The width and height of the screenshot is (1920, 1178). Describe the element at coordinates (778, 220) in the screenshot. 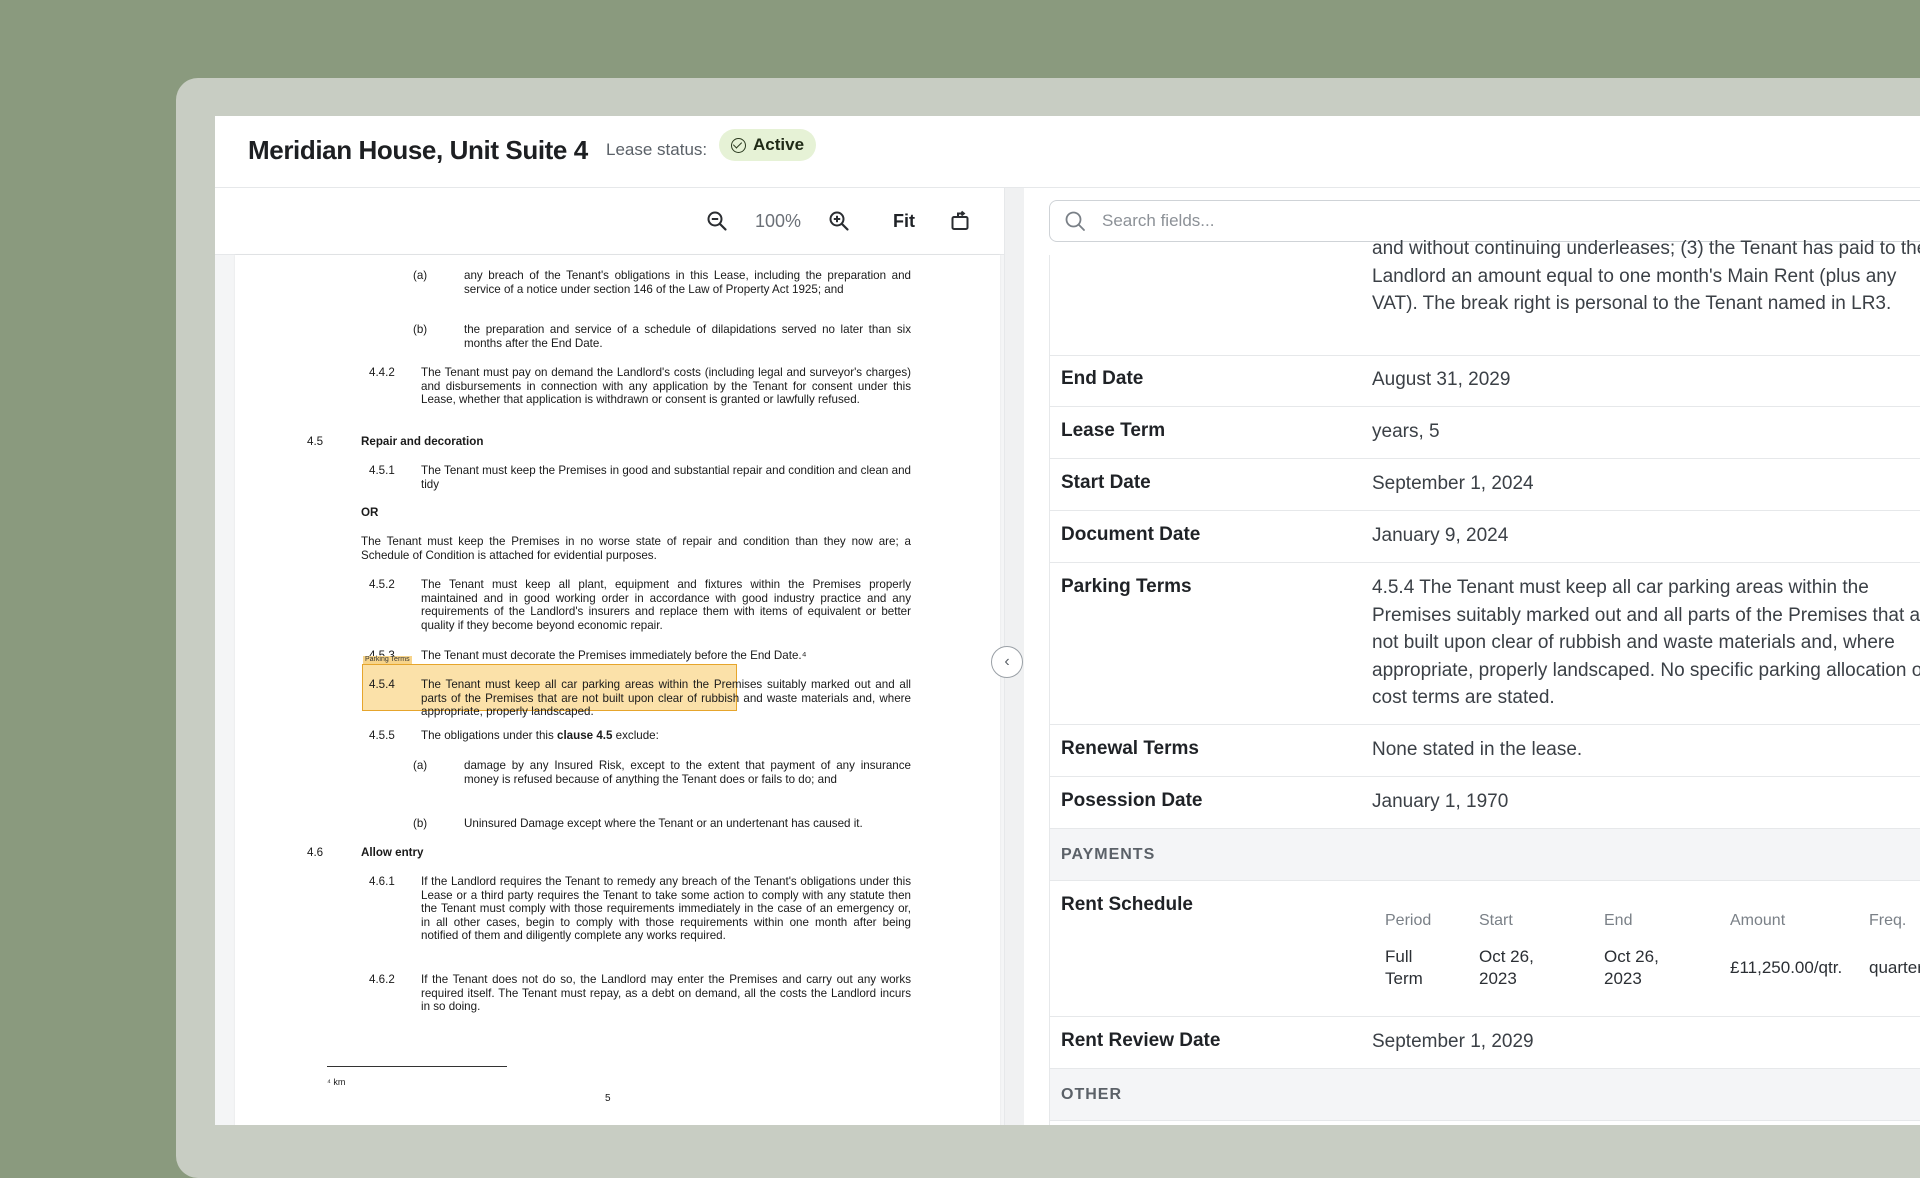

I see `zoom-level: 100%` at that location.